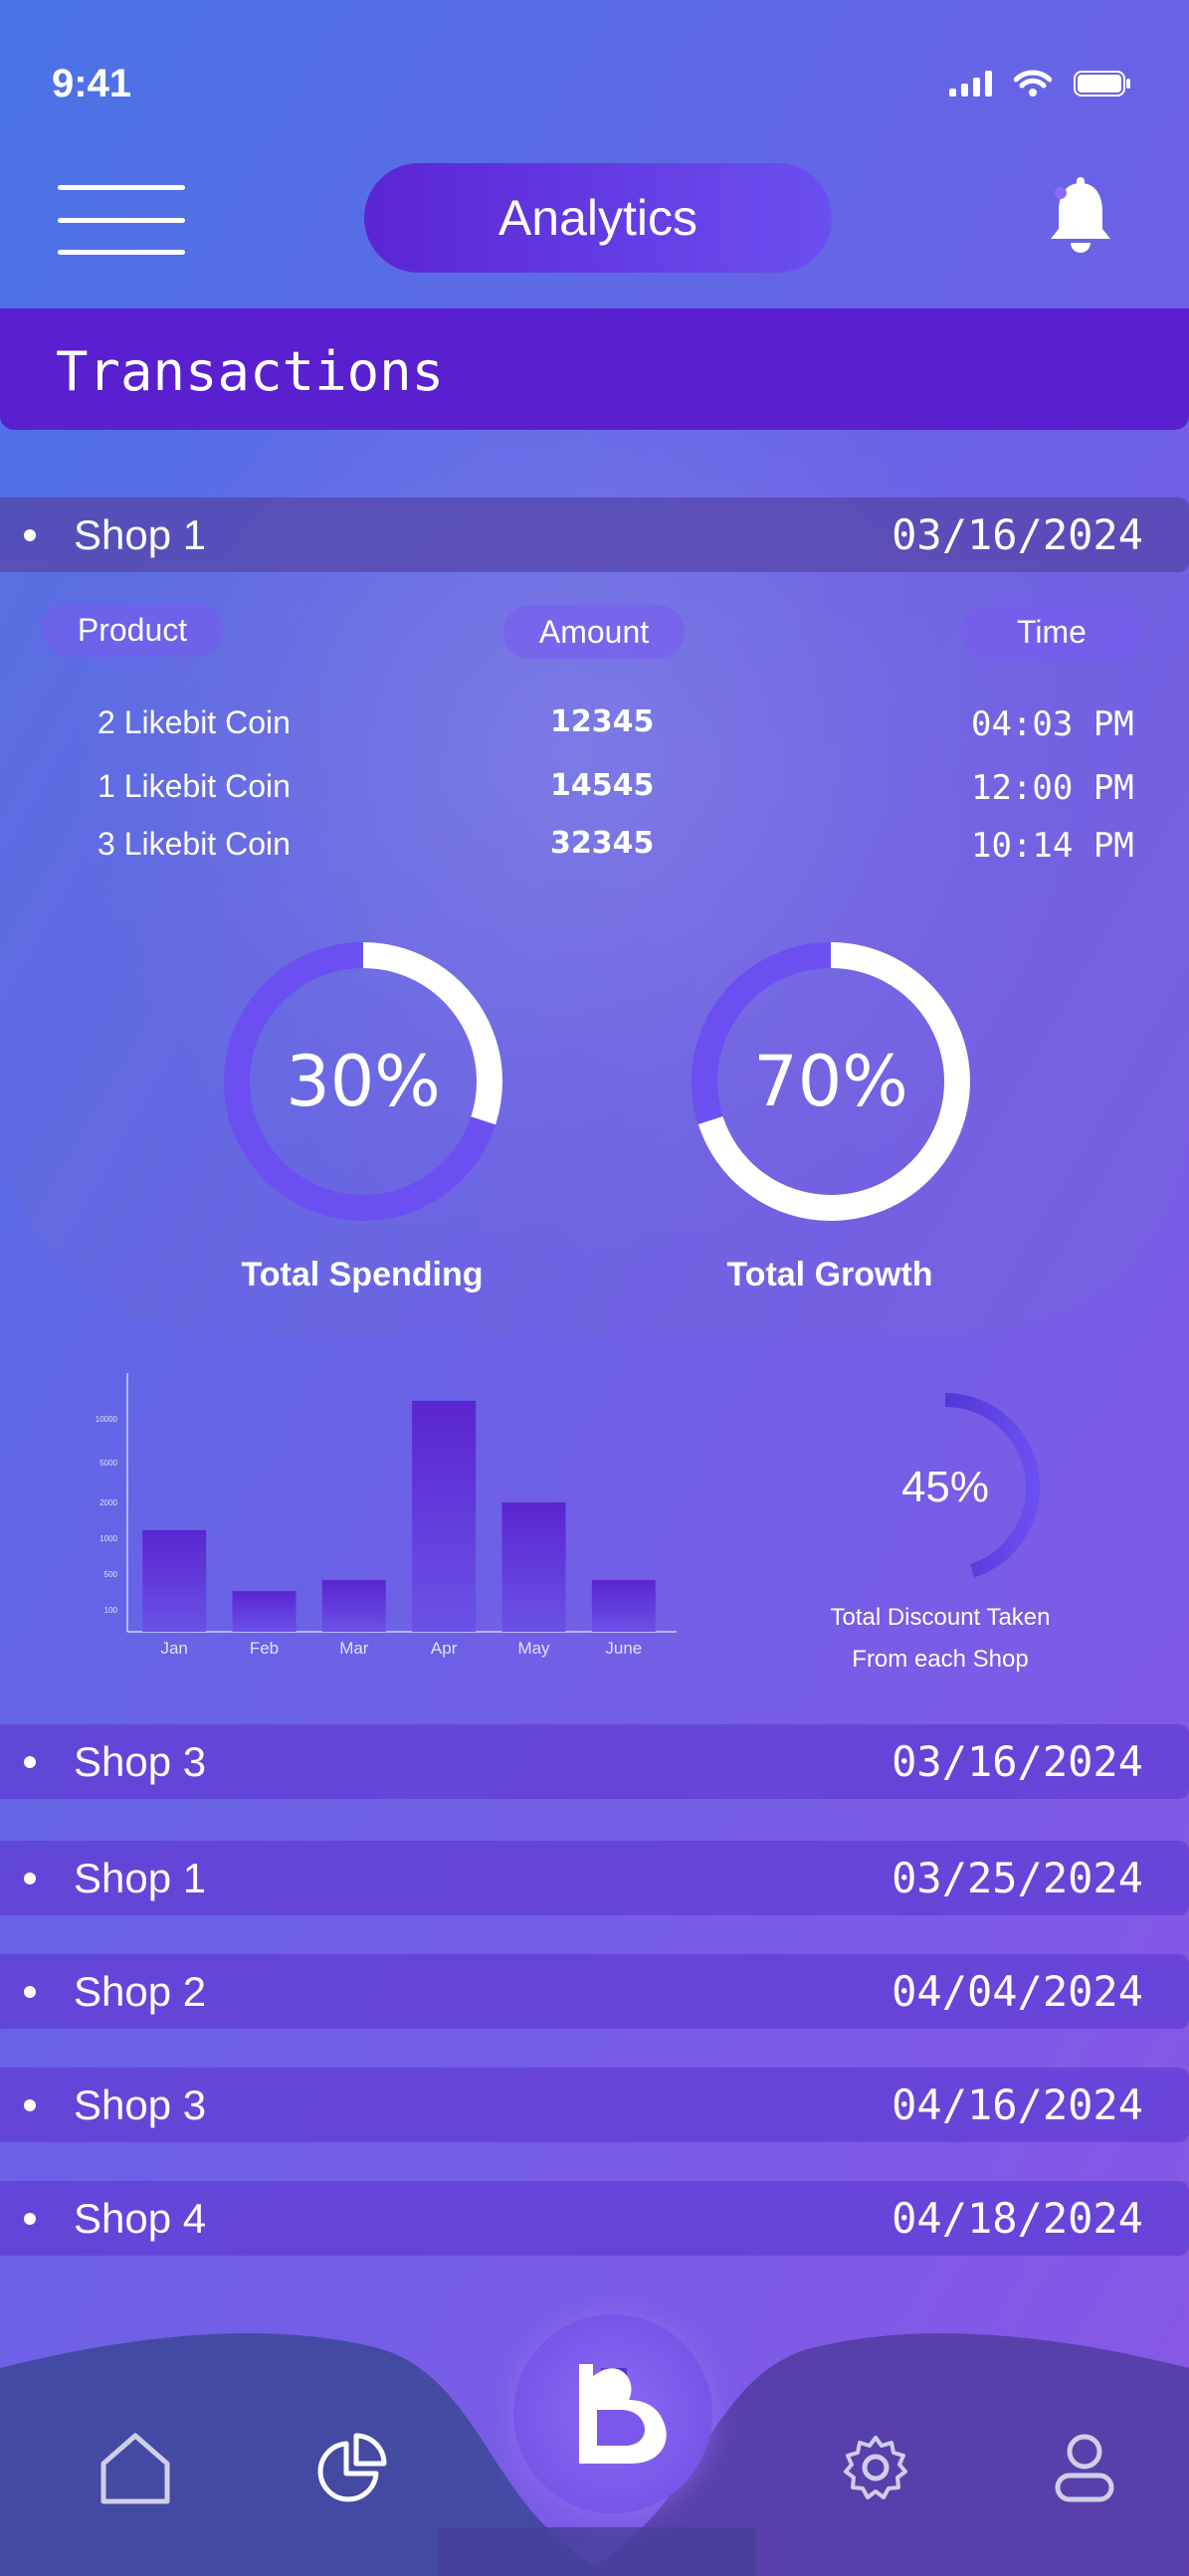 Image resolution: width=1189 pixels, height=2576 pixels. Describe the element at coordinates (107, 1419) in the screenshot. I see `y-tick-label: 10000` at that location.